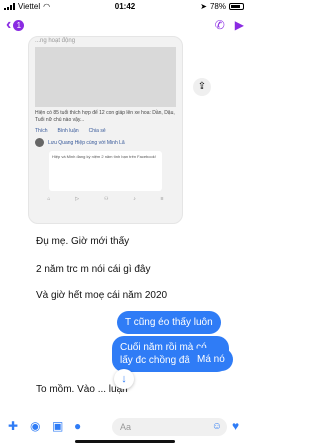 This screenshot has height=445, width=320. I want to click on message-bubble: Đụ mẹ. Giờ mới thấy, so click(83, 241).